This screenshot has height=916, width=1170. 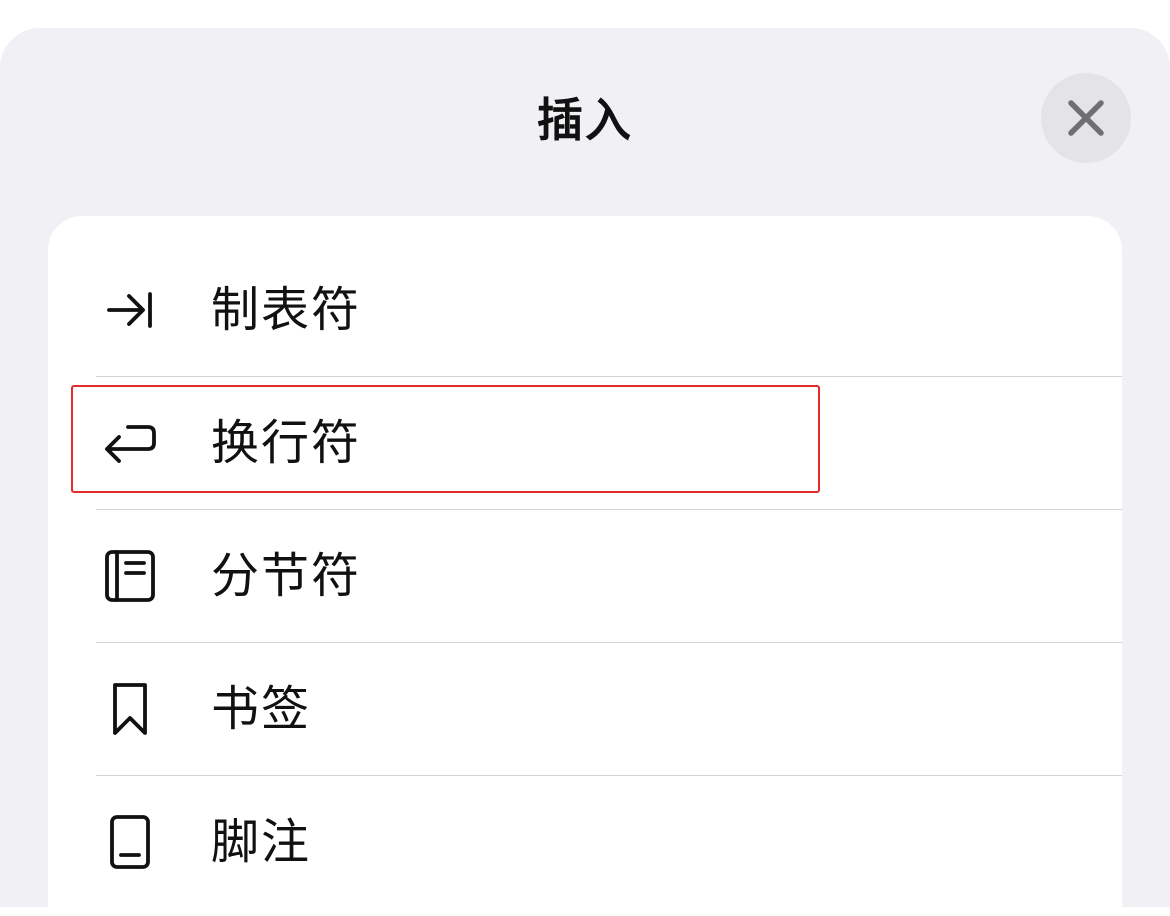 I want to click on menu-item-section-break: 分节符, so click(x=585, y=576).